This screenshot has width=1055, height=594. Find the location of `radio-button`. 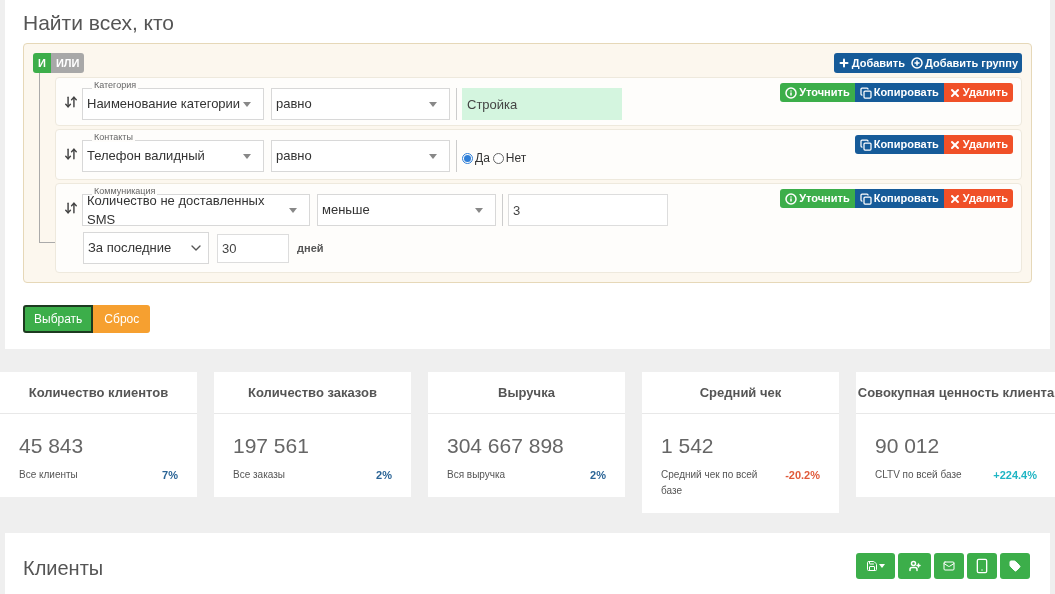

radio-button is located at coordinates (498, 158).